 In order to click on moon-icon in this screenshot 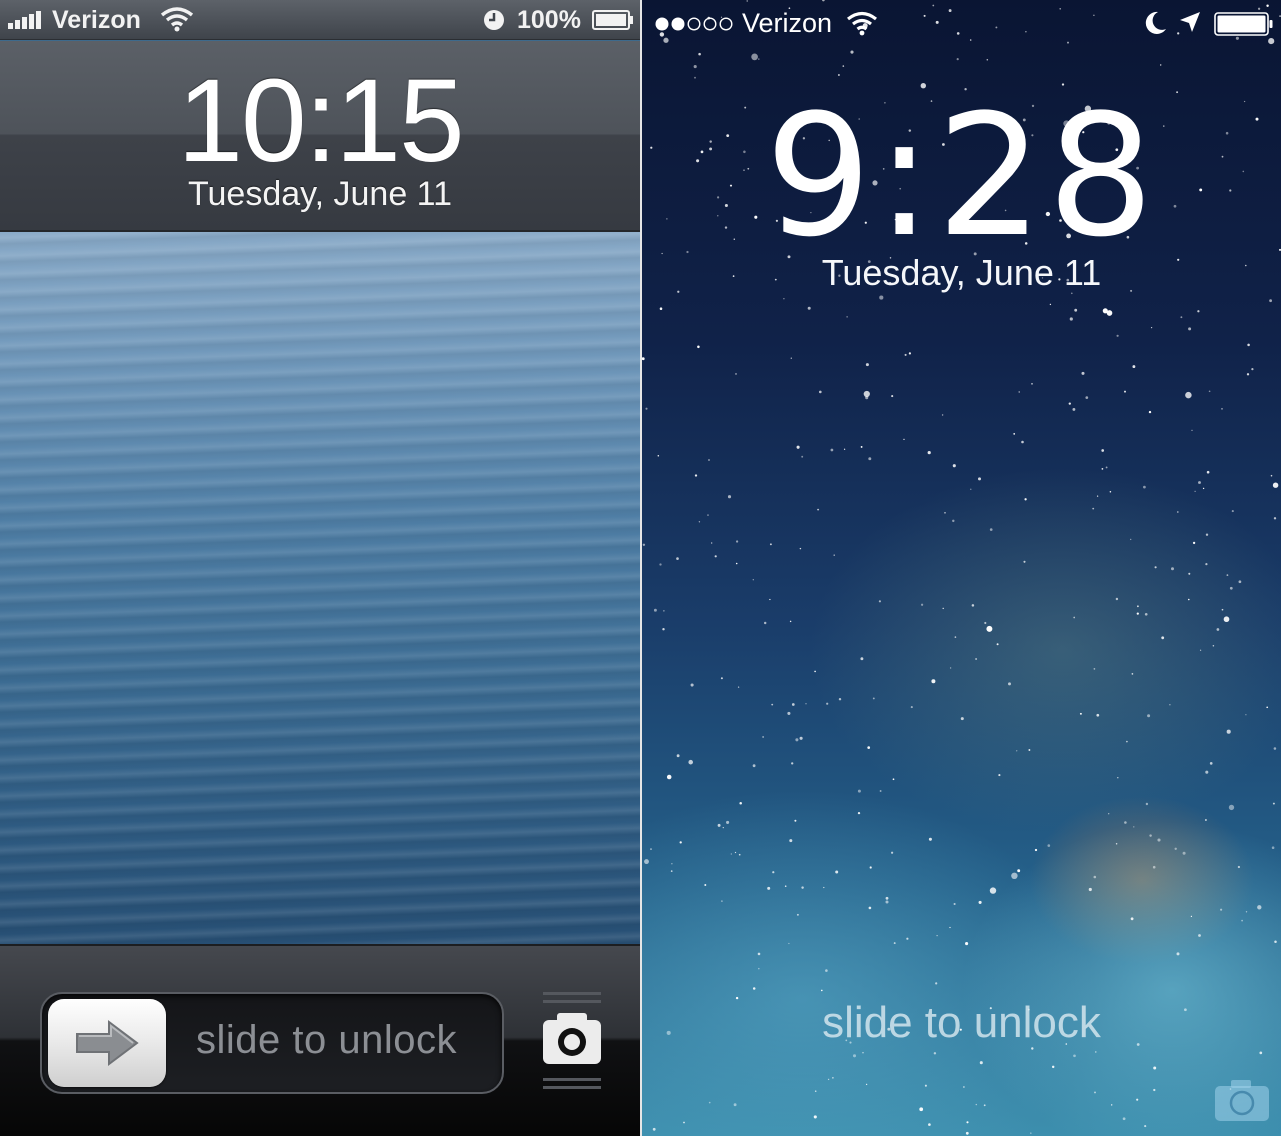, I will do `click(1155, 22)`.